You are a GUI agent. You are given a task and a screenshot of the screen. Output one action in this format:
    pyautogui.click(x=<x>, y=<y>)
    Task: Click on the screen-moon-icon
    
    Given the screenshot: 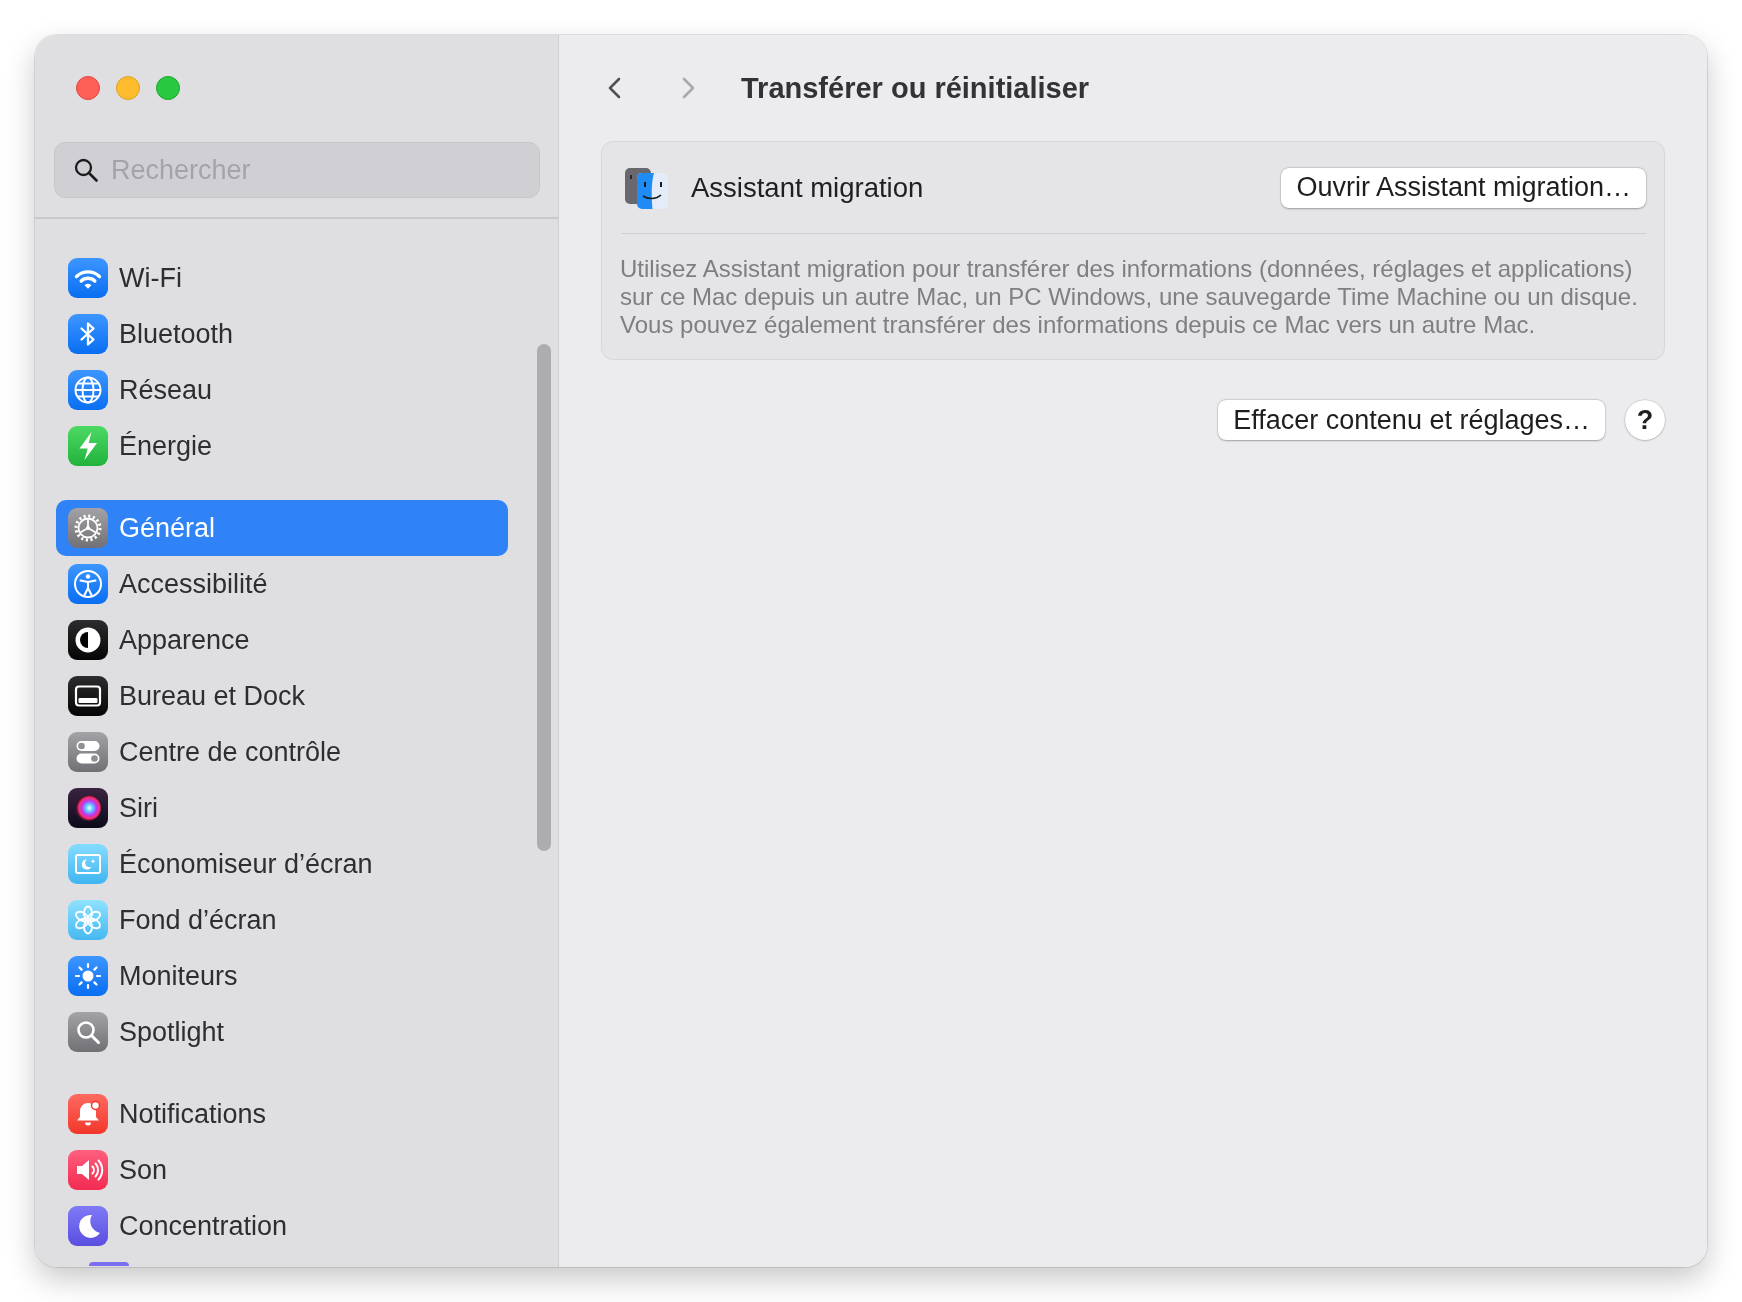 What is the action you would take?
    pyautogui.click(x=88, y=864)
    